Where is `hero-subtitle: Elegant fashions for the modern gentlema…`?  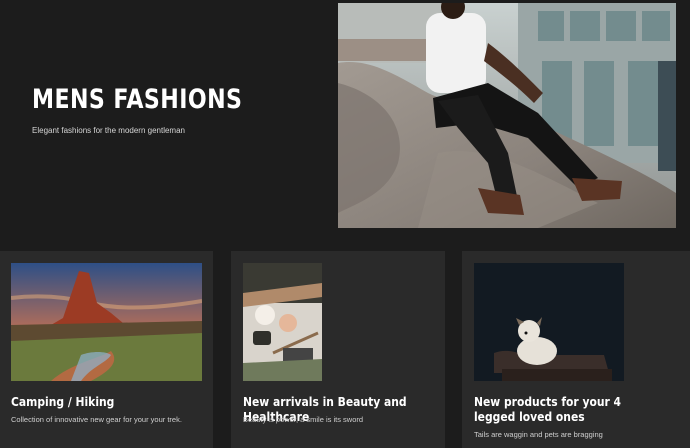 hero-subtitle: Elegant fashions for the modern gentlema… is located at coordinates (108, 130).